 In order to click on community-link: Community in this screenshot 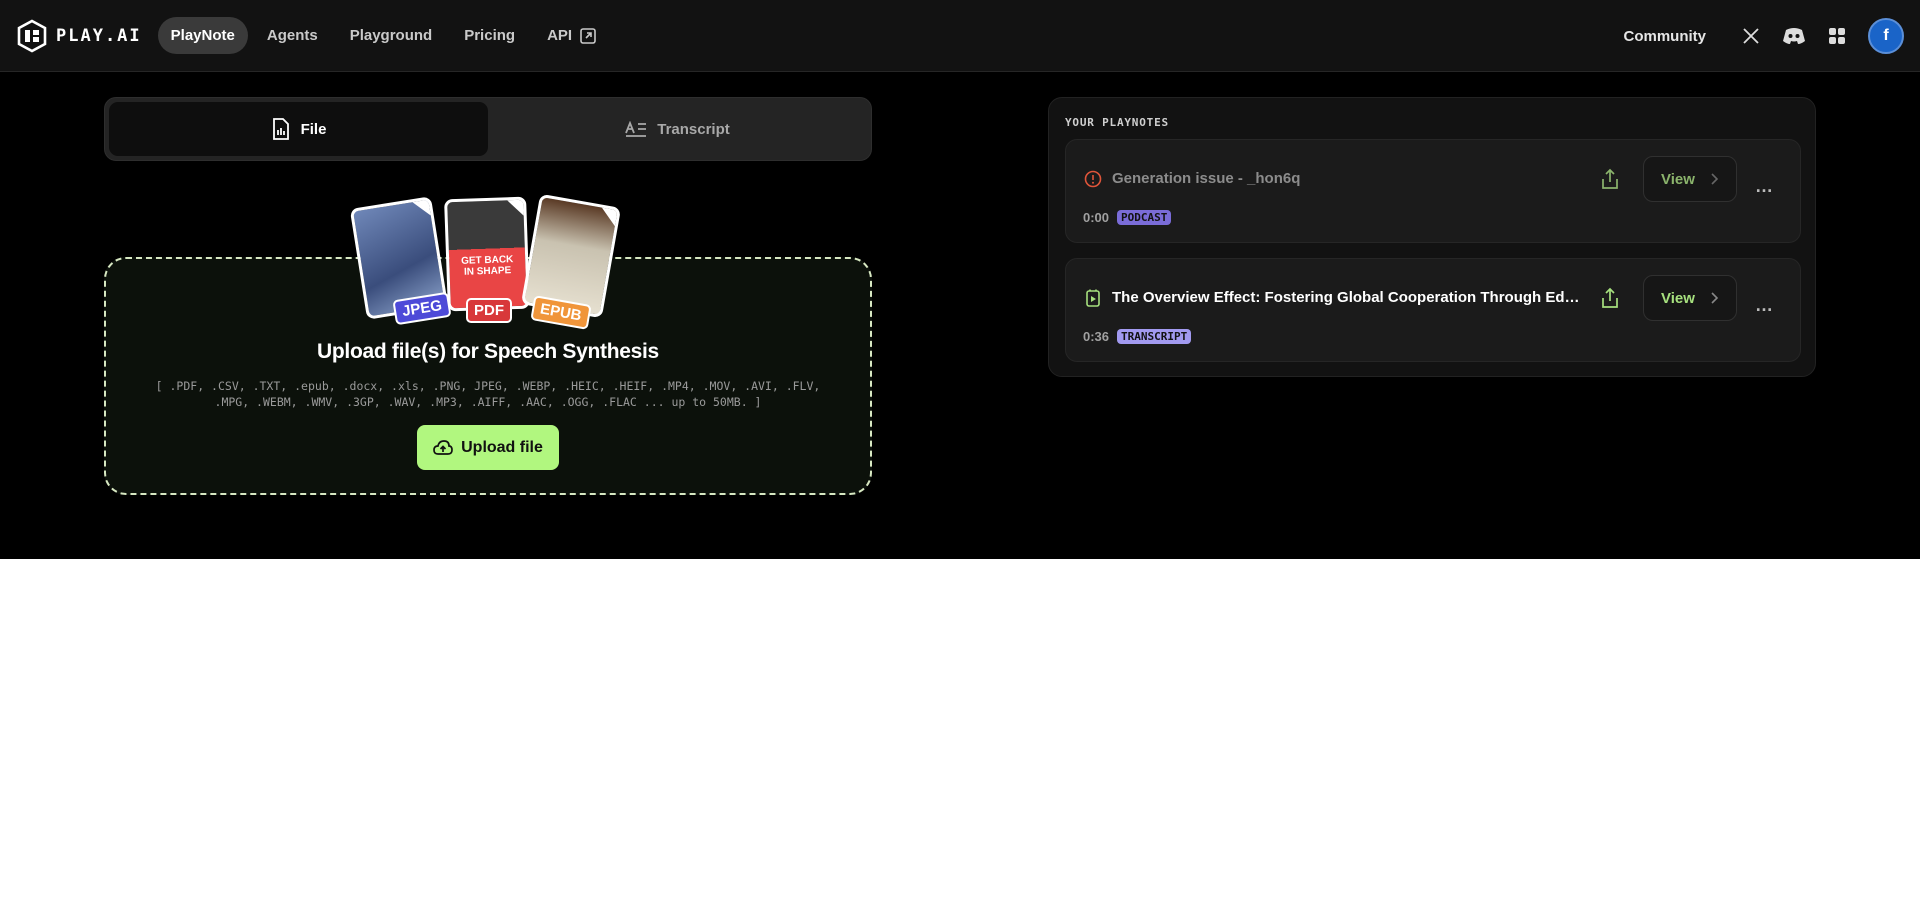, I will do `click(1665, 36)`.